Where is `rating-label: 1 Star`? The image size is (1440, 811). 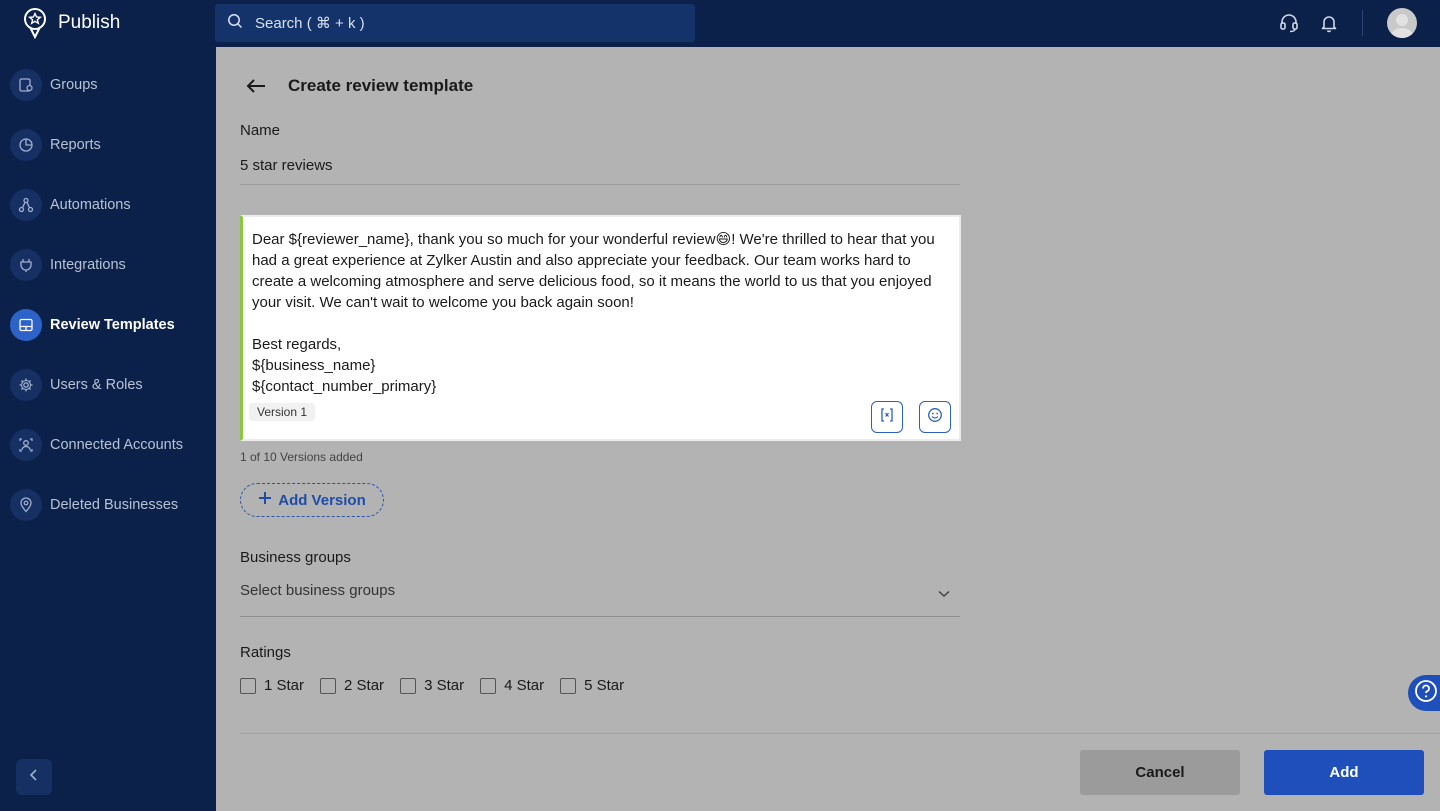
rating-label: 1 Star is located at coordinates (284, 685).